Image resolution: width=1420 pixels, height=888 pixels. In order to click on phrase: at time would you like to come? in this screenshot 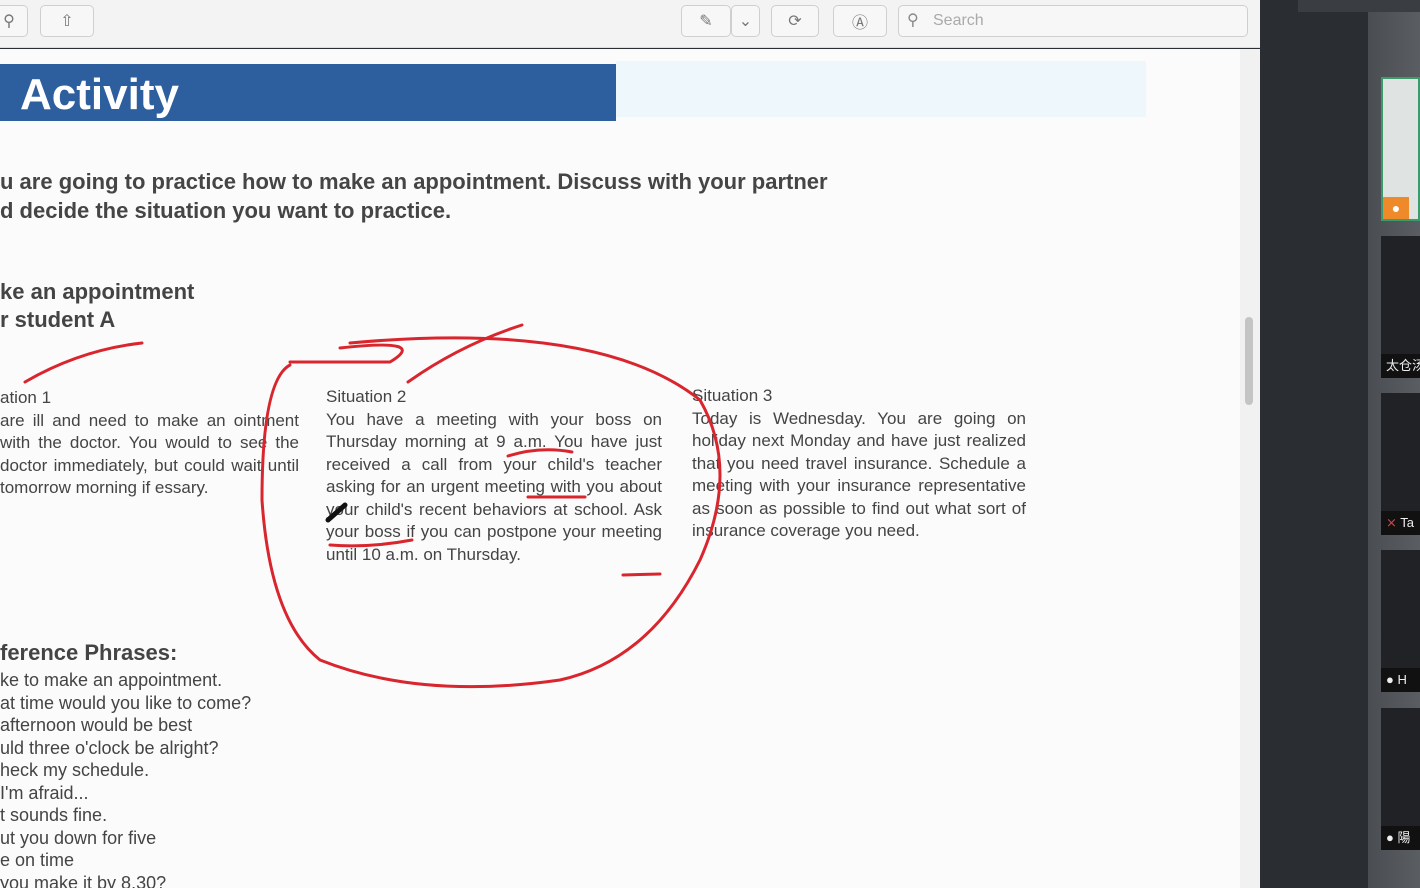, I will do `click(126, 702)`.